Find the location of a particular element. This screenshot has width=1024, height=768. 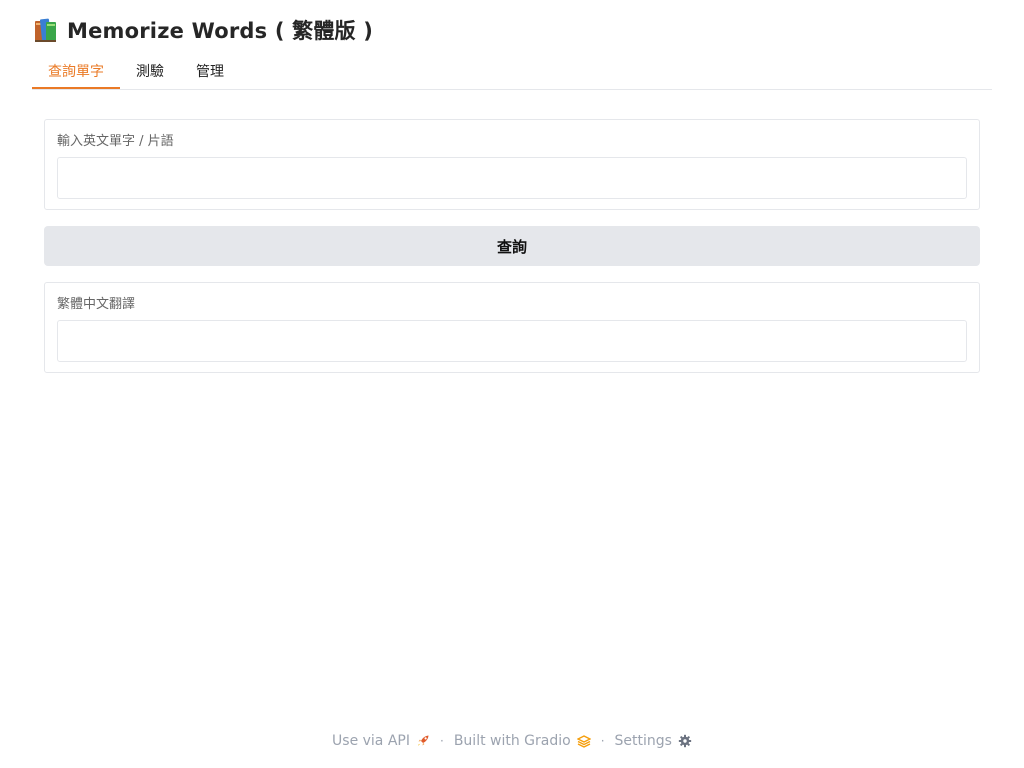

built-with-gradio-label: Built with Gradio is located at coordinates (512, 741).